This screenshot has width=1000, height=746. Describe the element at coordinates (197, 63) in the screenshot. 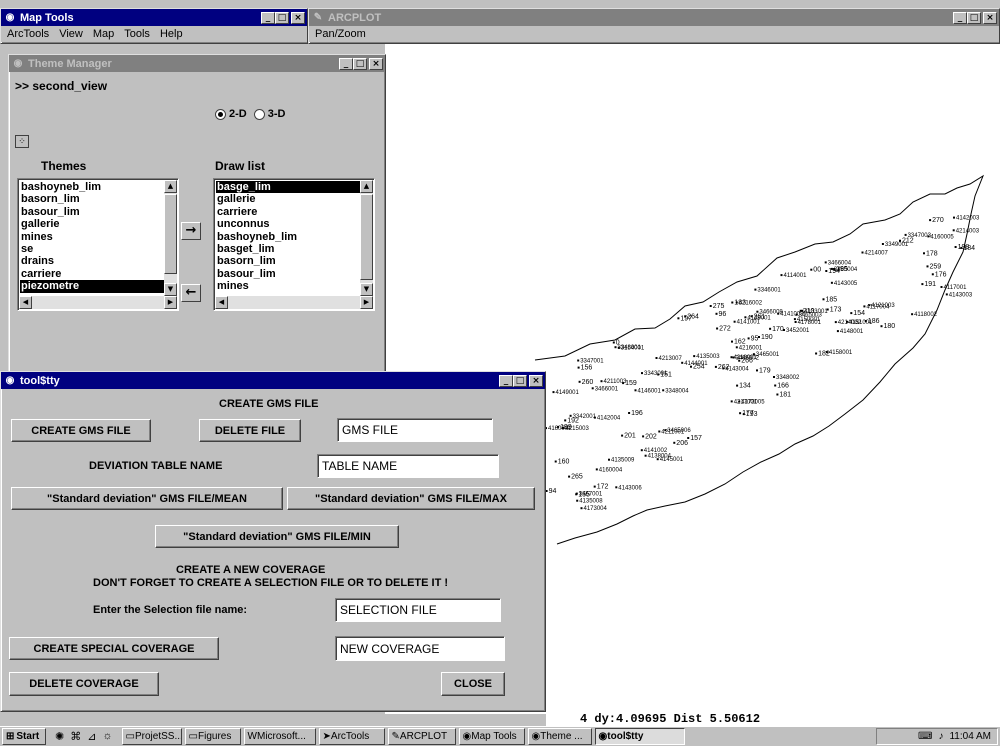

I see `theme-manager-titlebar: ◉ Theme Manager _ □ ×` at that location.